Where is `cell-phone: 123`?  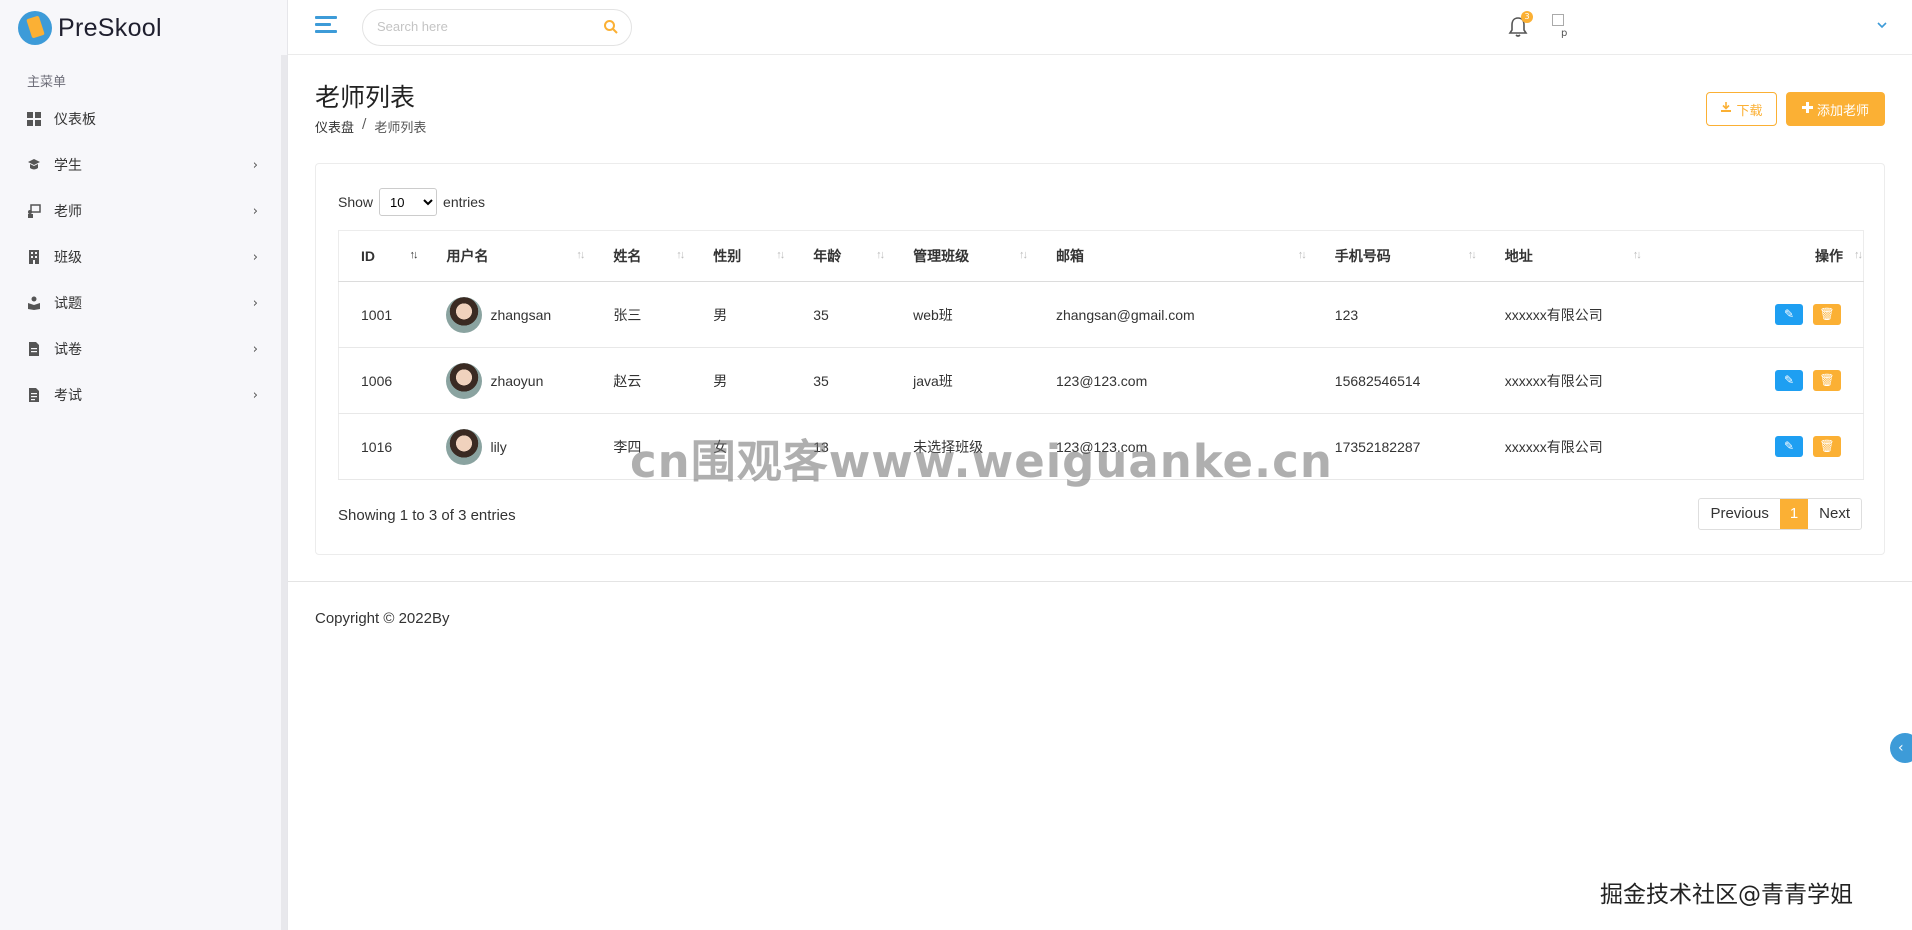
cell-phone: 123 is located at coordinates (1397, 314).